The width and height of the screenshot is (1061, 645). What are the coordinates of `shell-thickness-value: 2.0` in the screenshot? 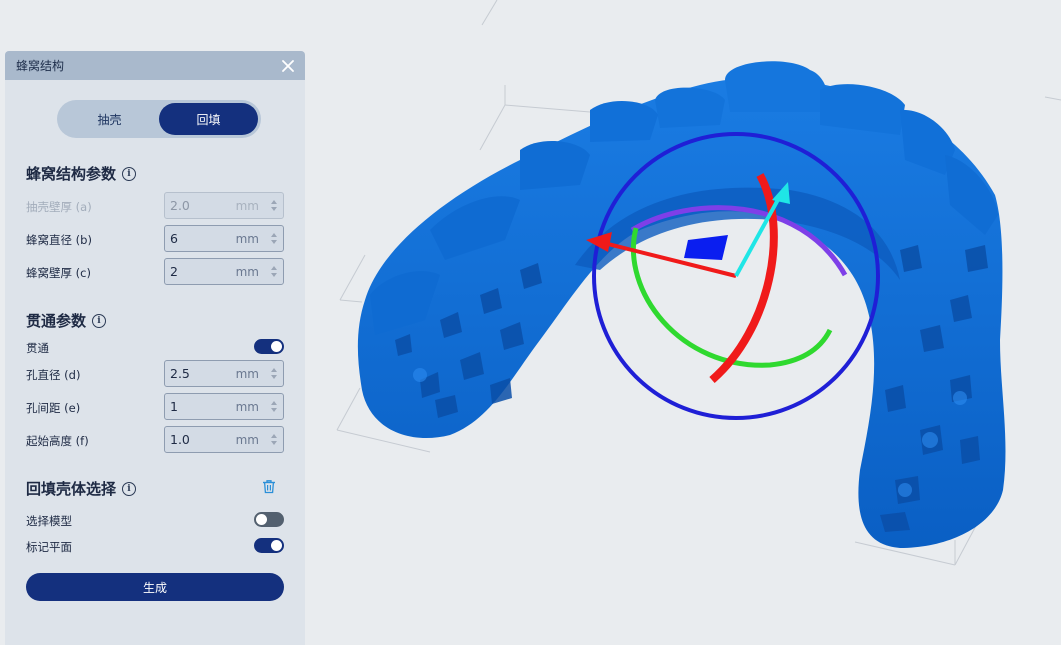 It's located at (200, 205).